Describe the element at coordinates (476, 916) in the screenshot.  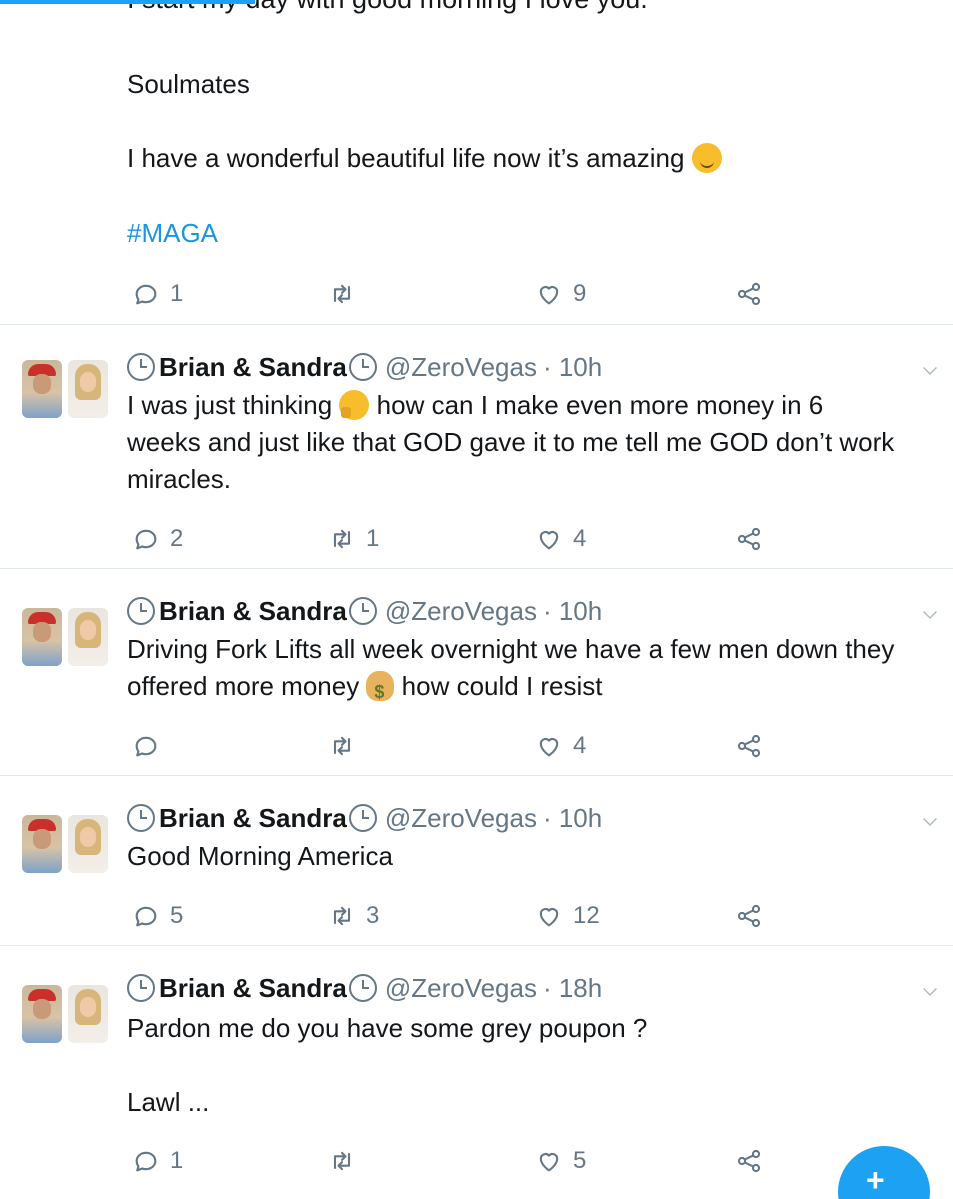
I see `tweet-actions: 5 3 12` at that location.